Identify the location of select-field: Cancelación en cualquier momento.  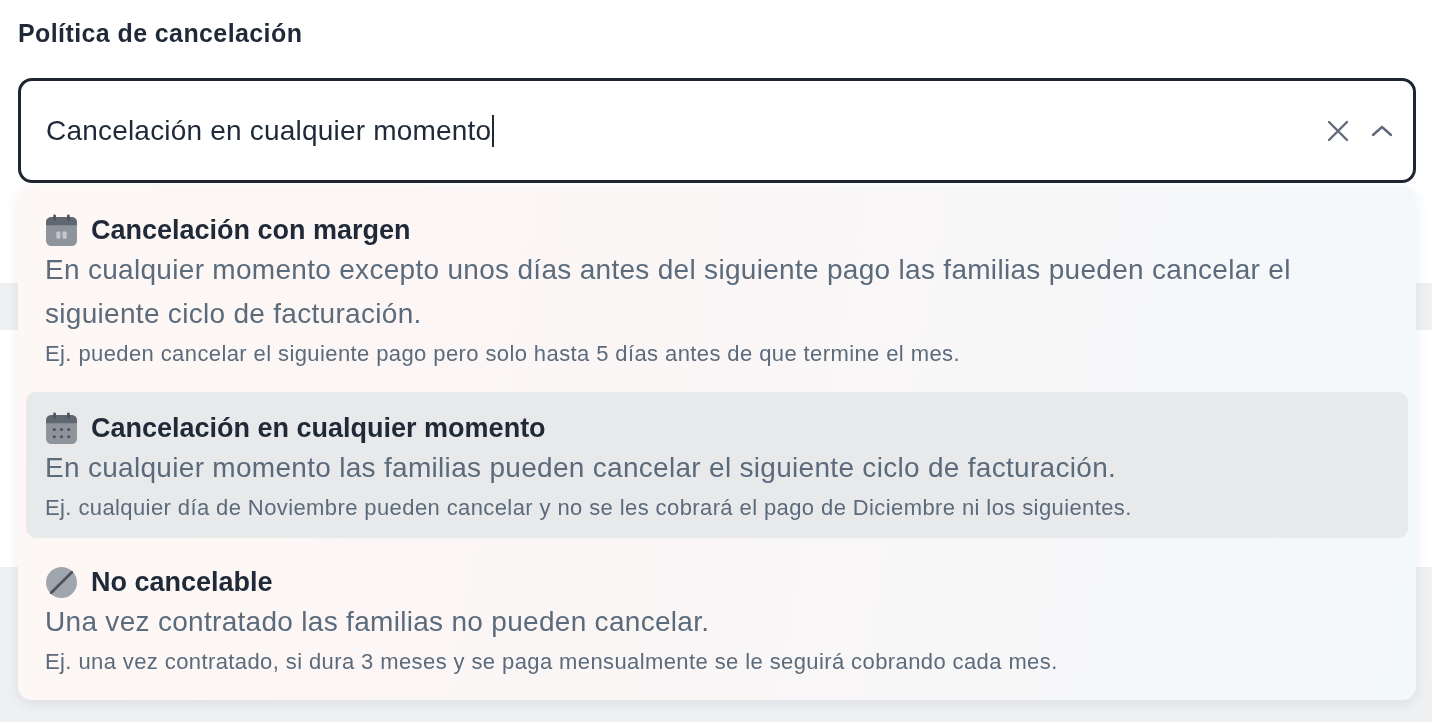
(717, 130).